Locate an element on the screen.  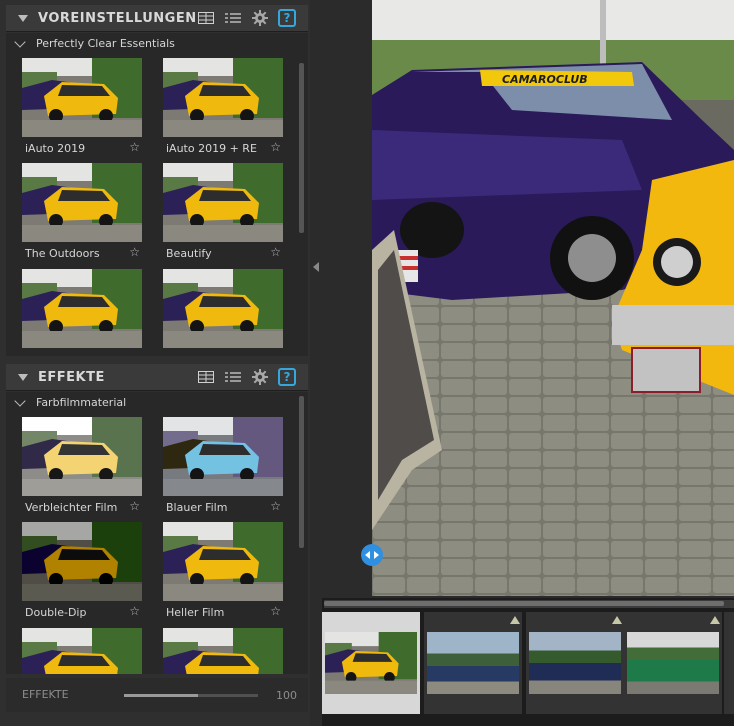
effect-tile: Verbleichter Film ☆ is located at coordinates (82, 465).